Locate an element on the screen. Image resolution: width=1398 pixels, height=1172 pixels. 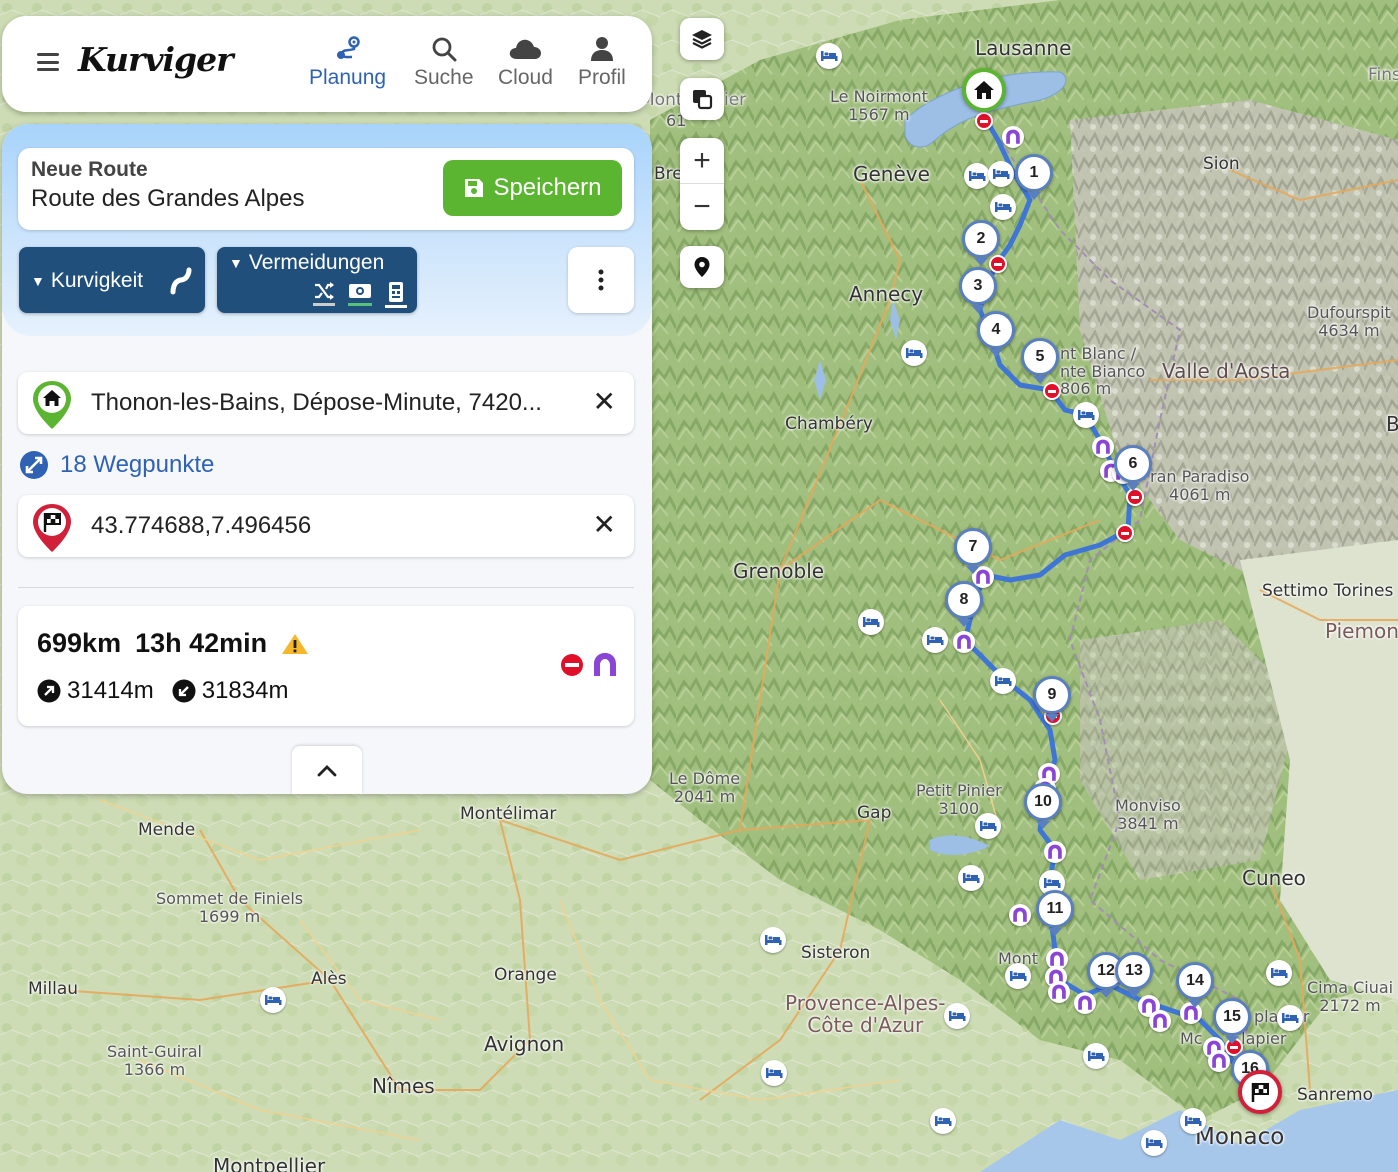
curviness-label: Kurvigkeit is located at coordinates (97, 280).